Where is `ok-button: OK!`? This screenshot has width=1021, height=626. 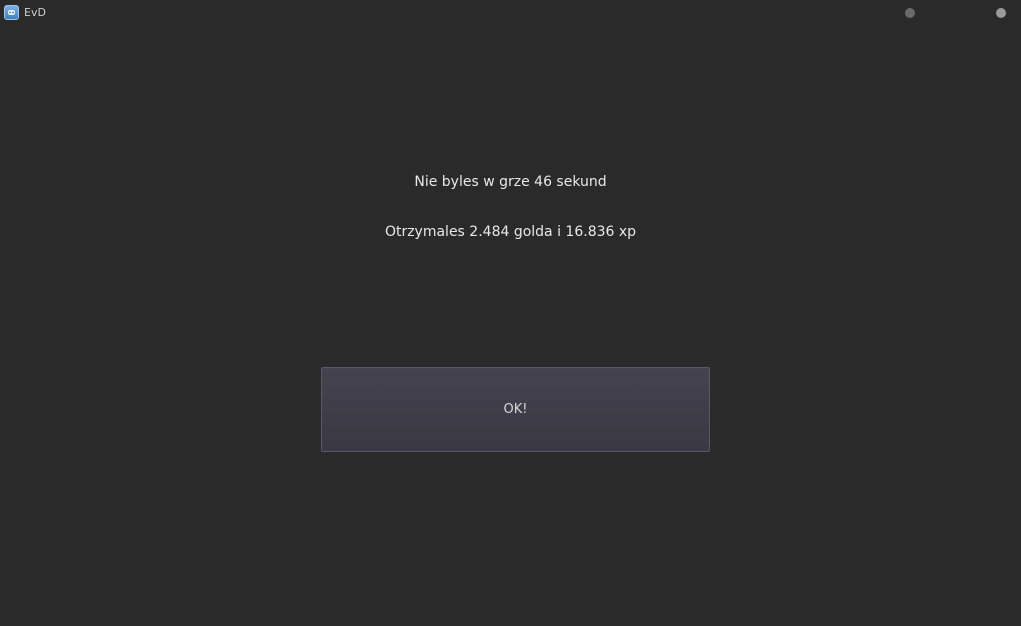
ok-button: OK! is located at coordinates (515, 409).